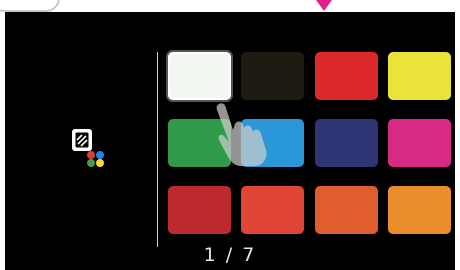  Describe the element at coordinates (199, 76) in the screenshot. I see `swatch-white` at that location.